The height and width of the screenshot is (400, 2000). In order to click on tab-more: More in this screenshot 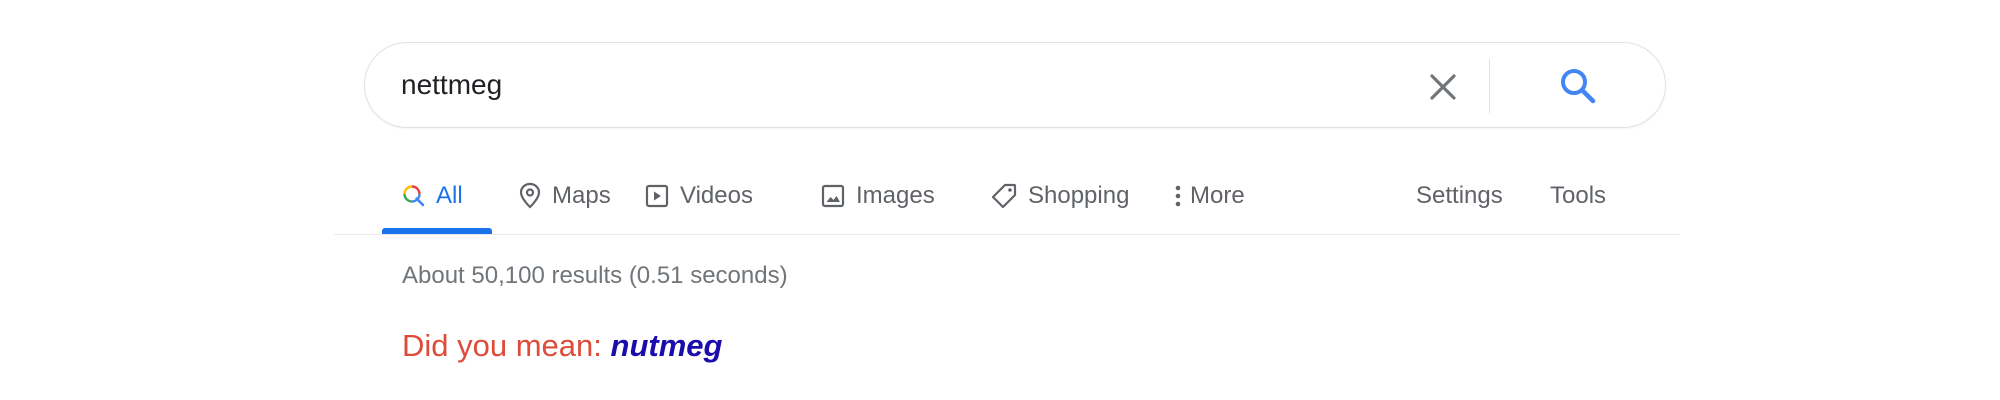, I will do `click(1208, 196)`.